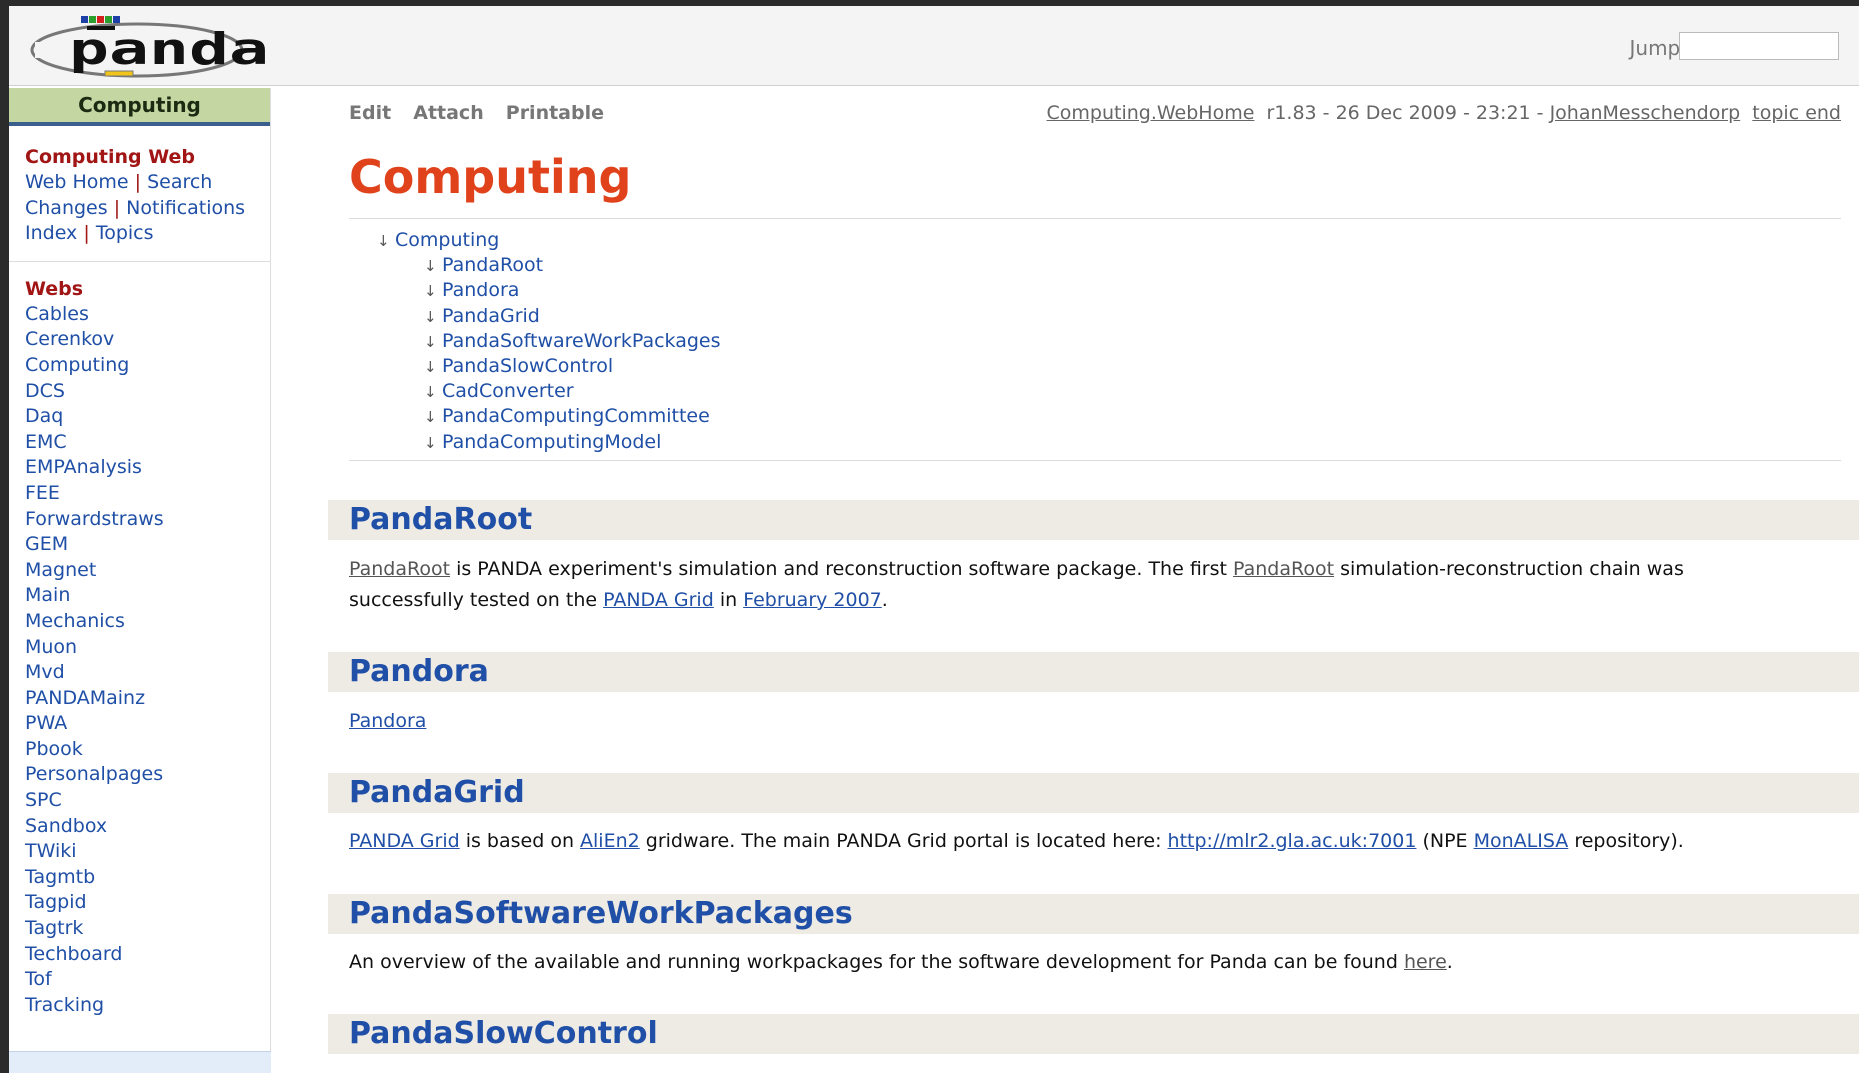 This screenshot has height=1073, width=1859. What do you see at coordinates (139, 673) in the screenshot?
I see `web-link-mvd: Mvd` at bounding box center [139, 673].